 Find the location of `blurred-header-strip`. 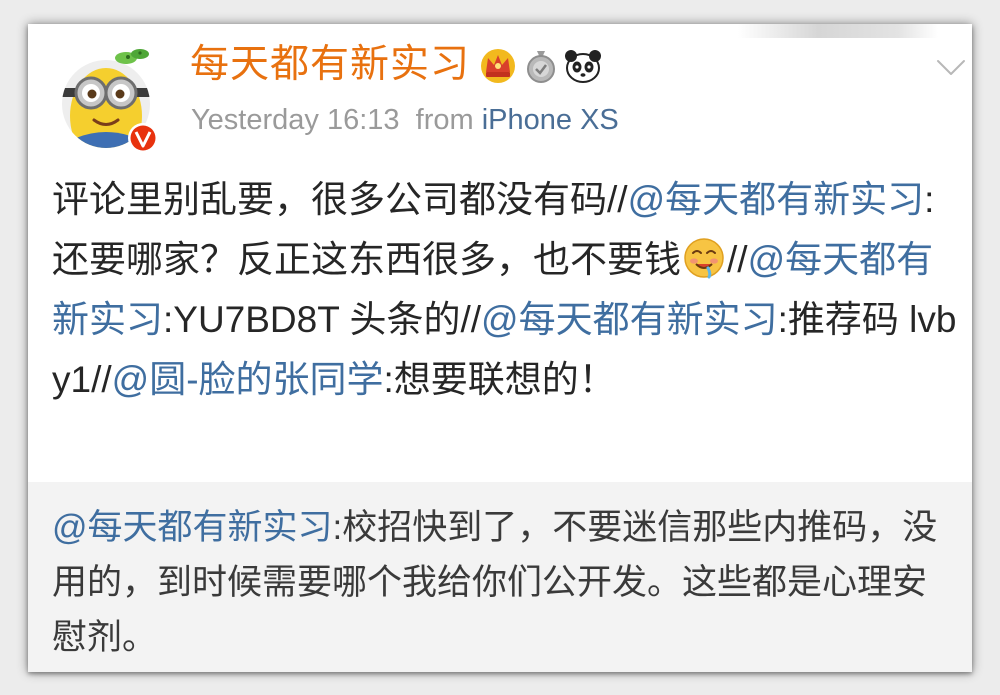

blurred-header-strip is located at coordinates (838, 31).